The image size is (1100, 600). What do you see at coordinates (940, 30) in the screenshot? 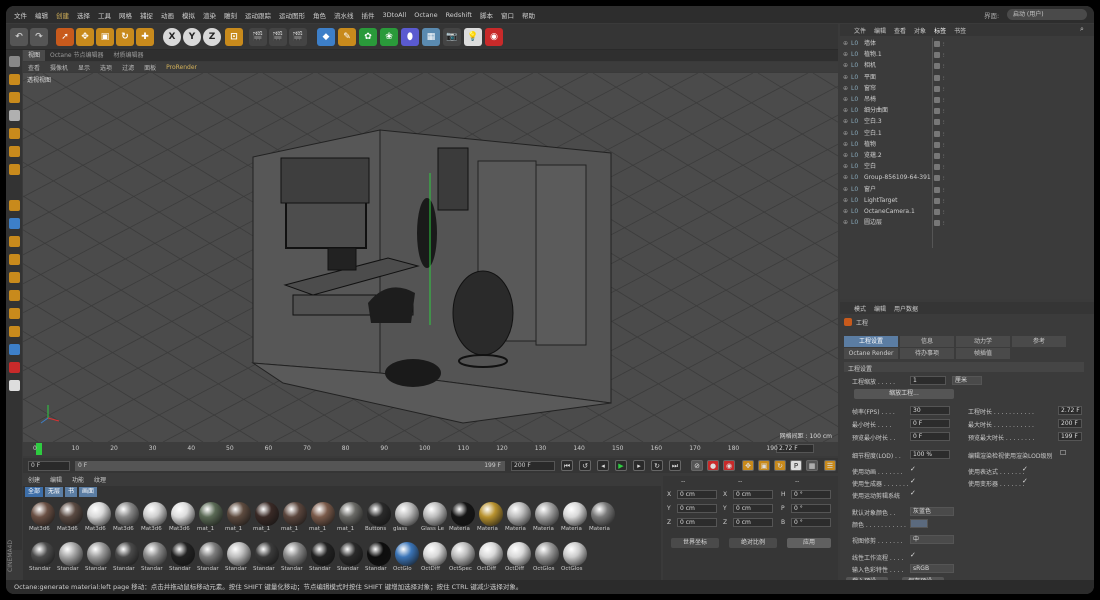
I see `object-menu-item: 标签` at bounding box center [940, 30].